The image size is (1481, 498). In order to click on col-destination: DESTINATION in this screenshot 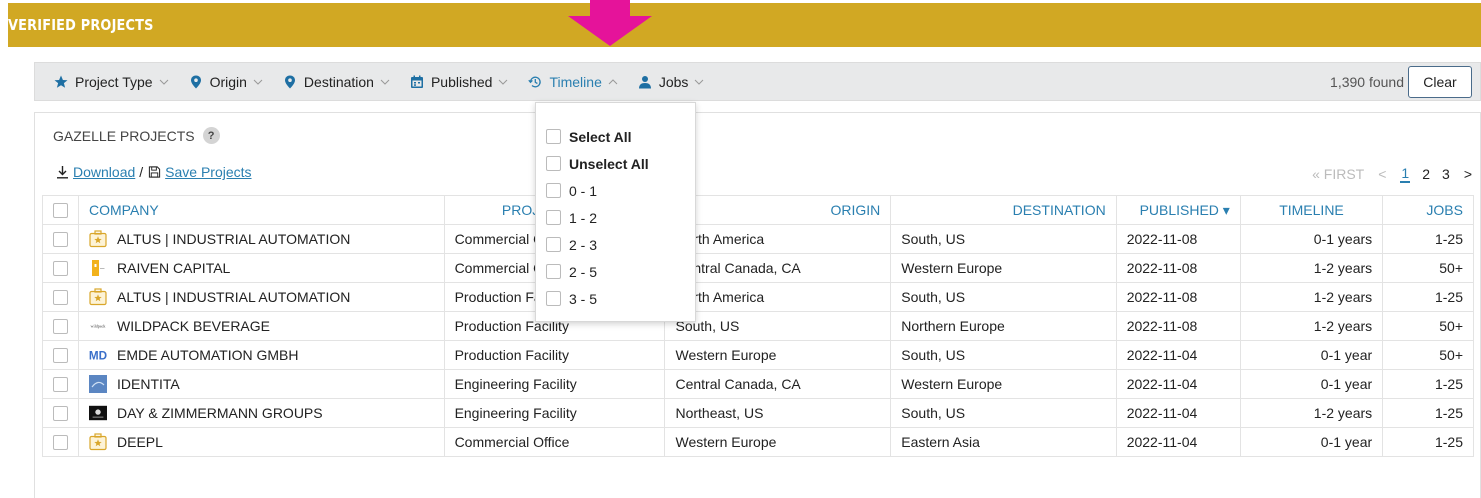, I will do `click(1003, 210)`.